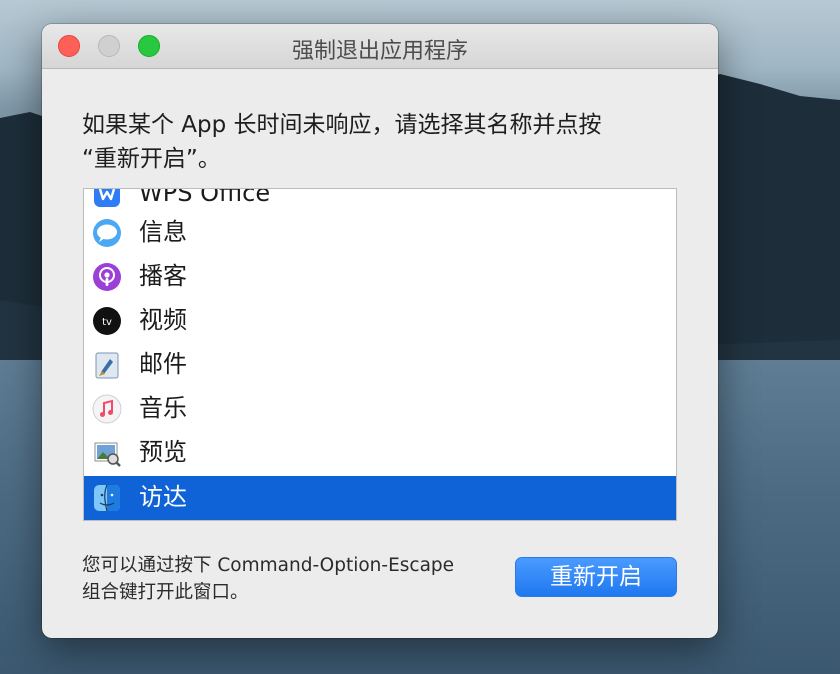 The width and height of the screenshot is (840, 674). I want to click on finder-icon, so click(107, 498).